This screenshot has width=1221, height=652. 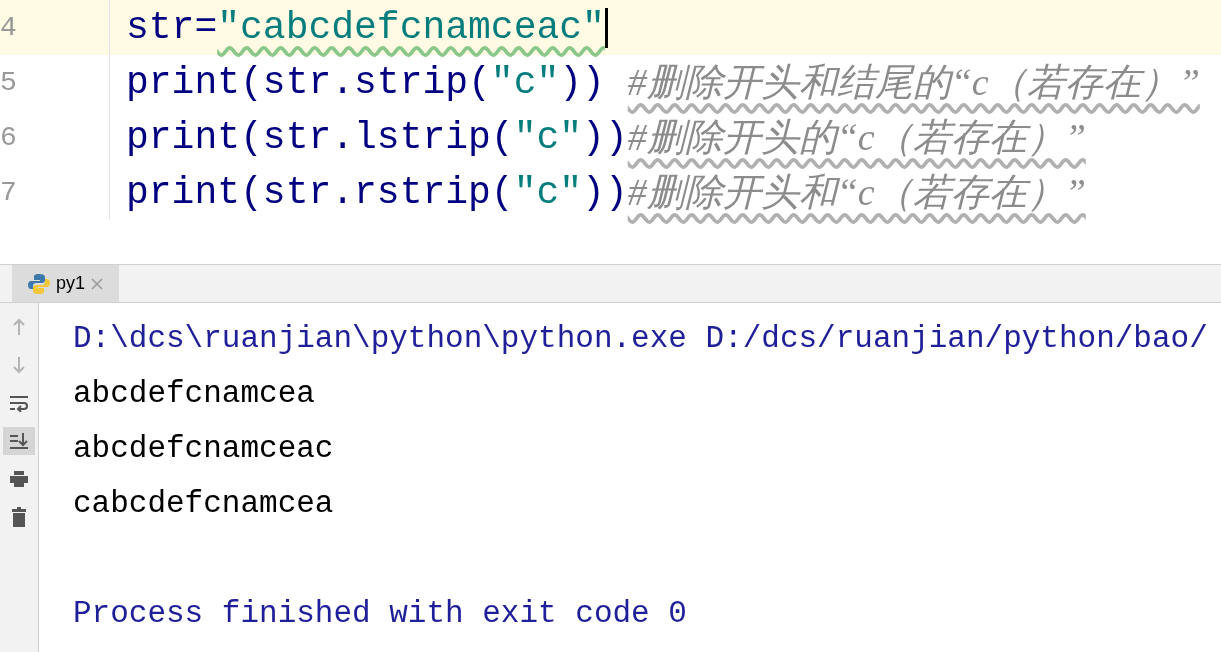 I want to click on python-logo-icon, so click(x=39, y=283).